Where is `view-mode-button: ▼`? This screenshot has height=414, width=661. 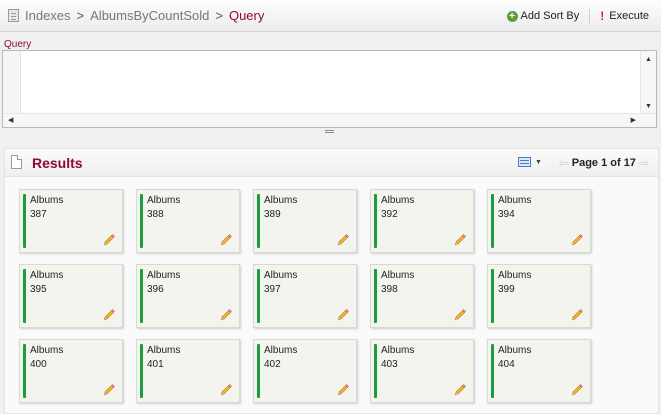 view-mode-button: ▼ is located at coordinates (530, 162).